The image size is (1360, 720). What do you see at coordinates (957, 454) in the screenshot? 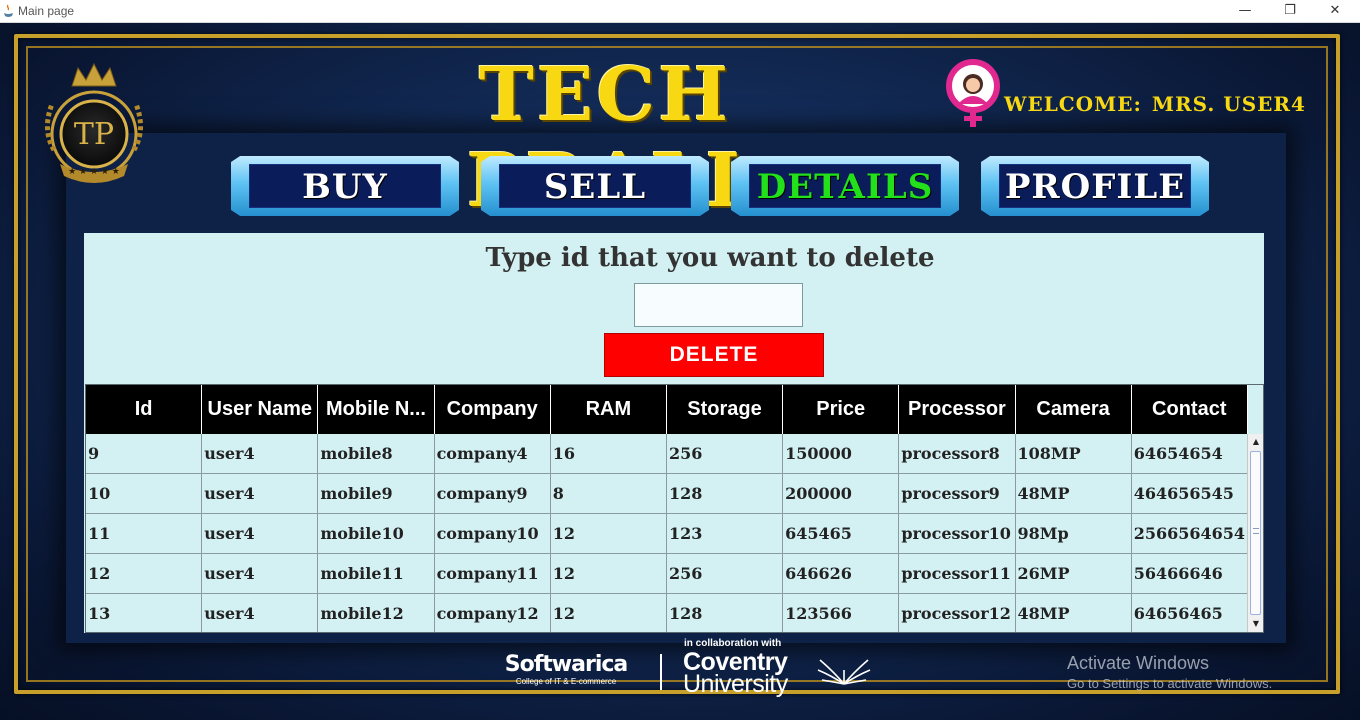
I see `table-cell: processor8` at bounding box center [957, 454].